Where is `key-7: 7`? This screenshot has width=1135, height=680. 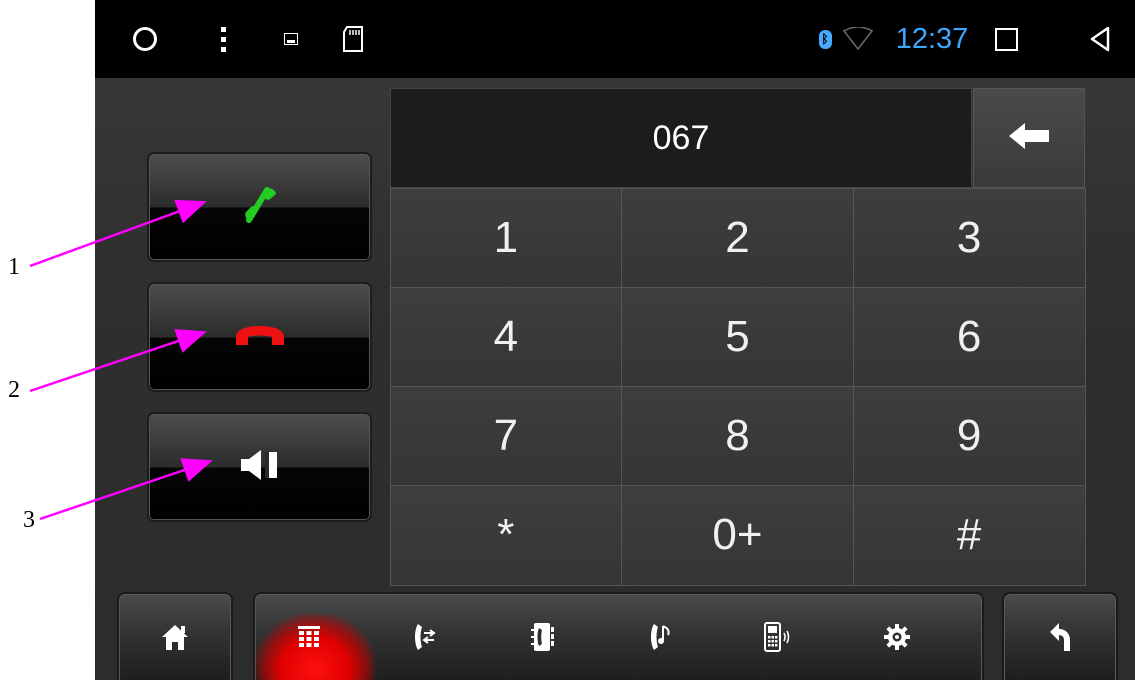 key-7: 7 is located at coordinates (506, 436).